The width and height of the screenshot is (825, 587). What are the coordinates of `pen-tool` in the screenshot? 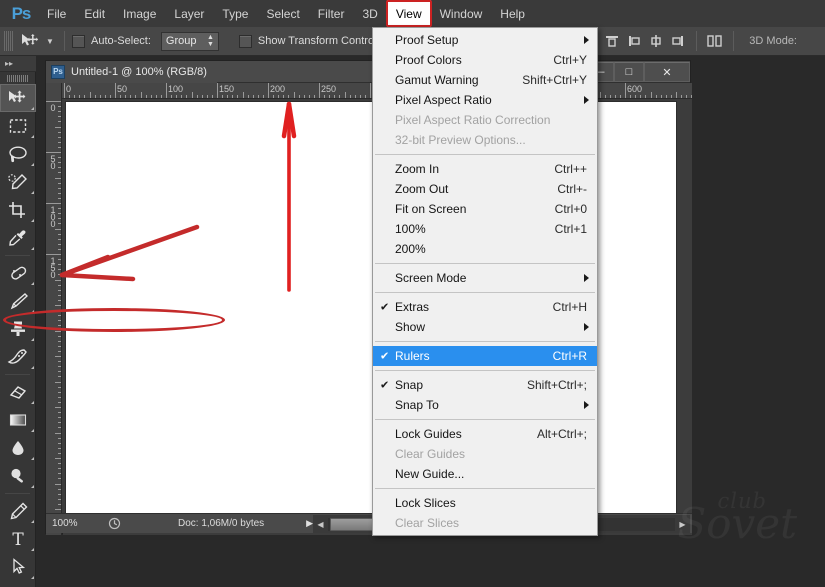 It's located at (18, 511).